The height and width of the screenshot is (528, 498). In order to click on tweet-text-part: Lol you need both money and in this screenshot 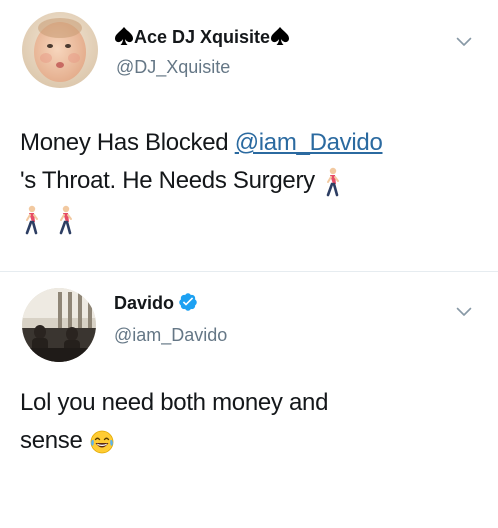, I will do `click(174, 402)`.